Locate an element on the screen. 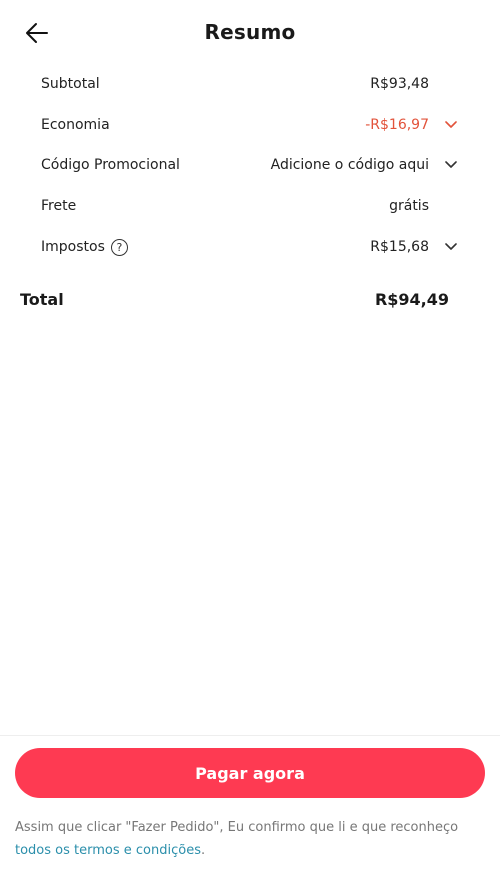 The image size is (500, 876). taxes-label-group: Impostos ? is located at coordinates (84, 247).